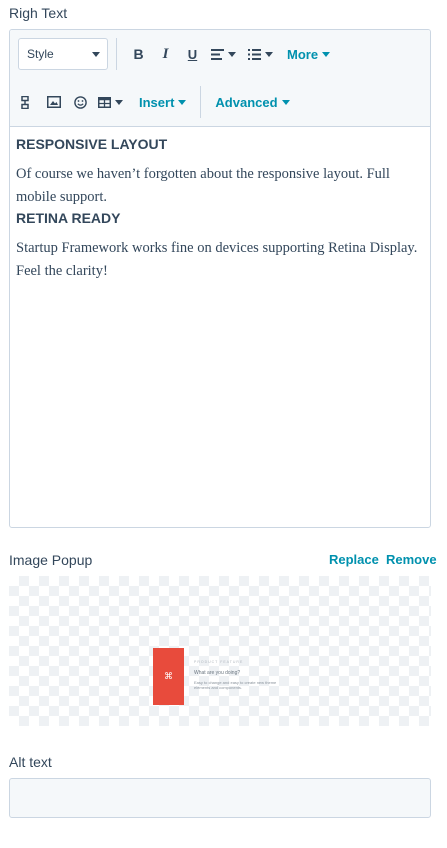 The height and width of the screenshot is (848, 447). I want to click on table-dropdown, so click(110, 102).